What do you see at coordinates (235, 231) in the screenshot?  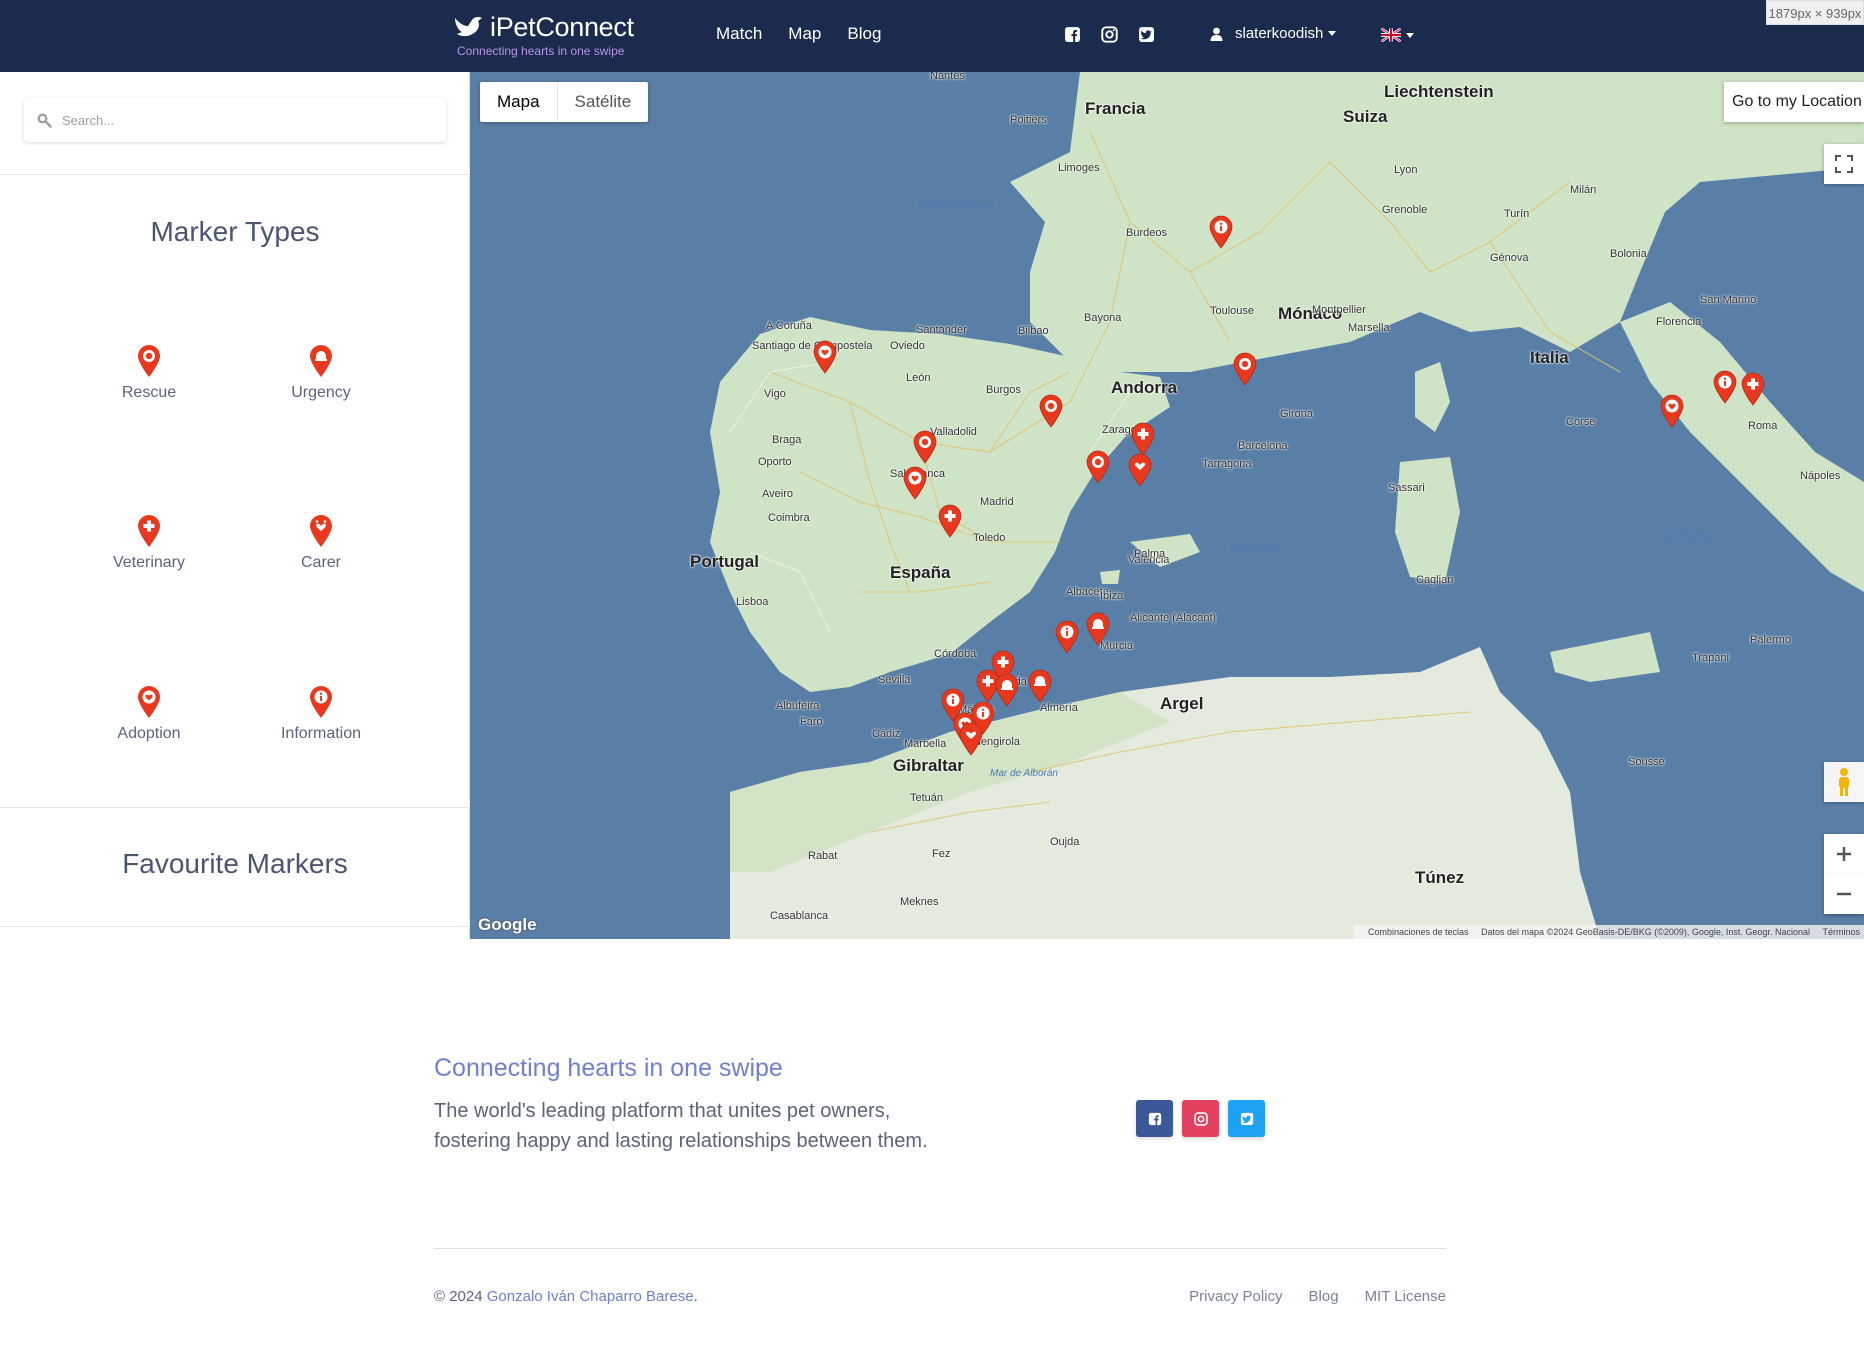 I see `marker-types-title: Marker Types` at bounding box center [235, 231].